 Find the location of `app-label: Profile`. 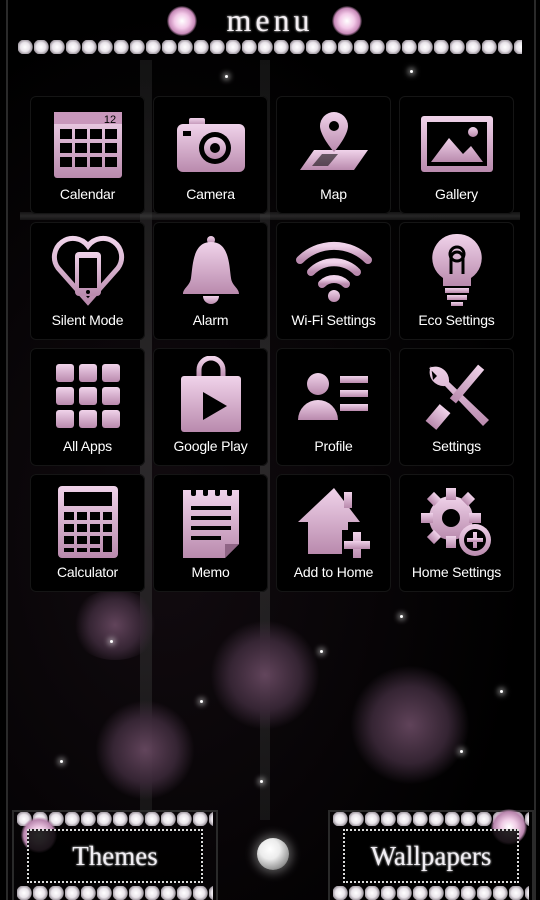

app-label: Profile is located at coordinates (333, 446).